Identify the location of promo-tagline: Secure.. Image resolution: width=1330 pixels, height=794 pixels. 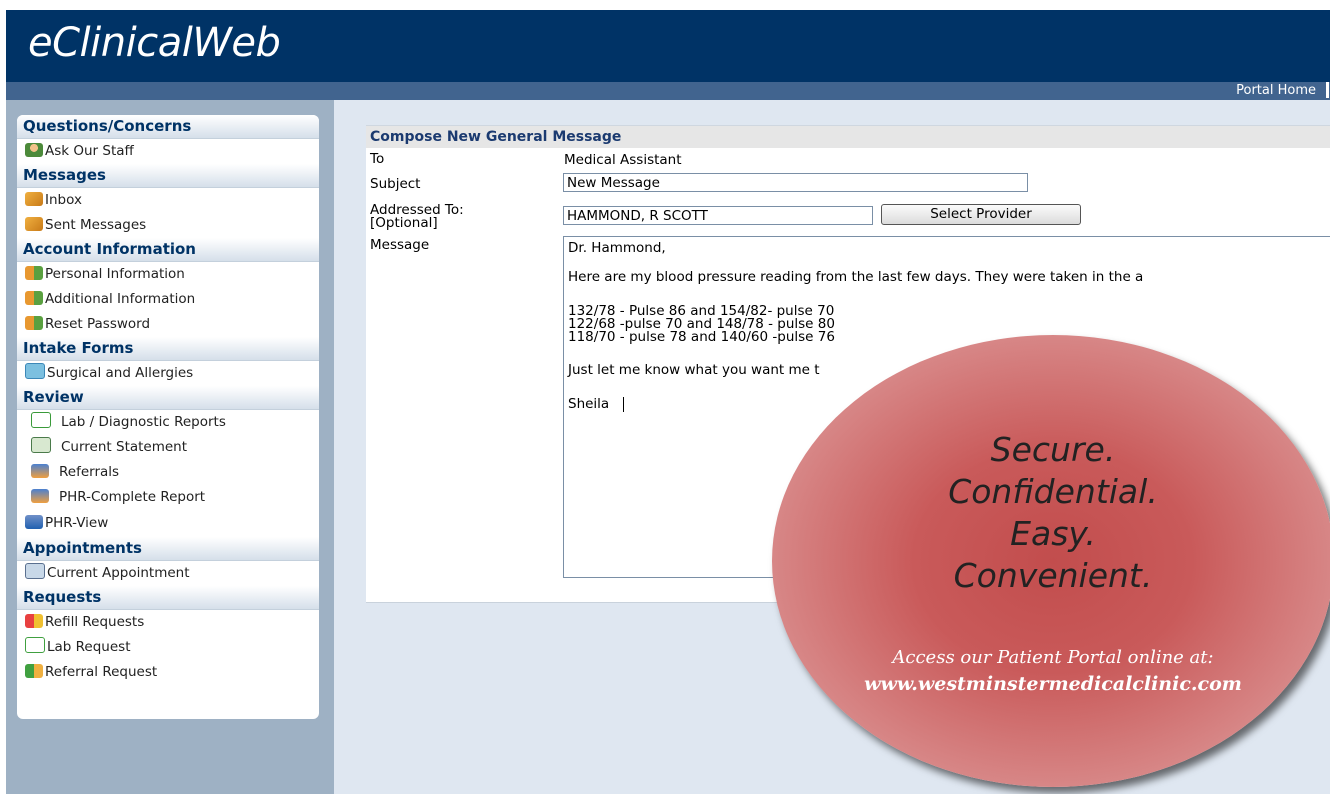
(1053, 449).